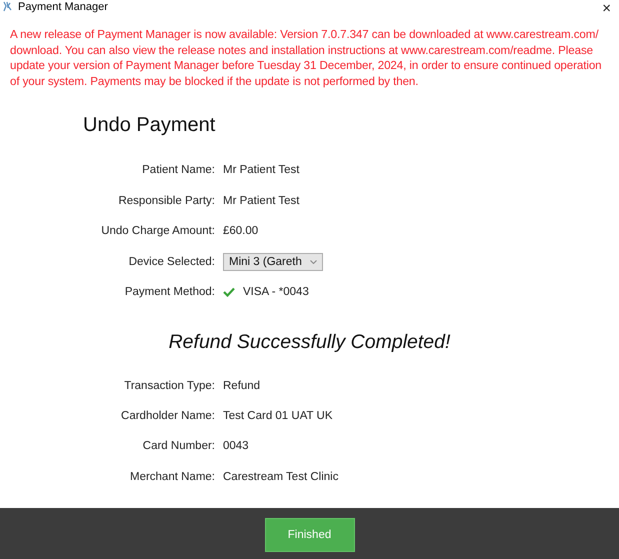 This screenshot has width=619, height=559. What do you see at coordinates (171, 262) in the screenshot?
I see `field-label: Device Selected:` at bounding box center [171, 262].